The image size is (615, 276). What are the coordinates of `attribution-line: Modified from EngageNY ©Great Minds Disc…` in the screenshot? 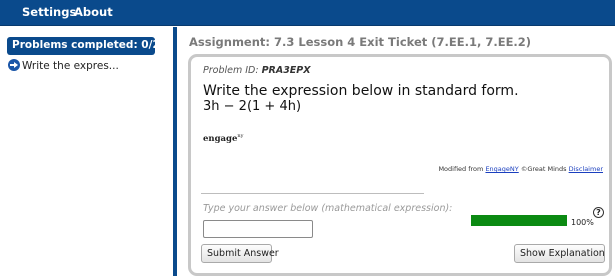 It's located at (520, 169).